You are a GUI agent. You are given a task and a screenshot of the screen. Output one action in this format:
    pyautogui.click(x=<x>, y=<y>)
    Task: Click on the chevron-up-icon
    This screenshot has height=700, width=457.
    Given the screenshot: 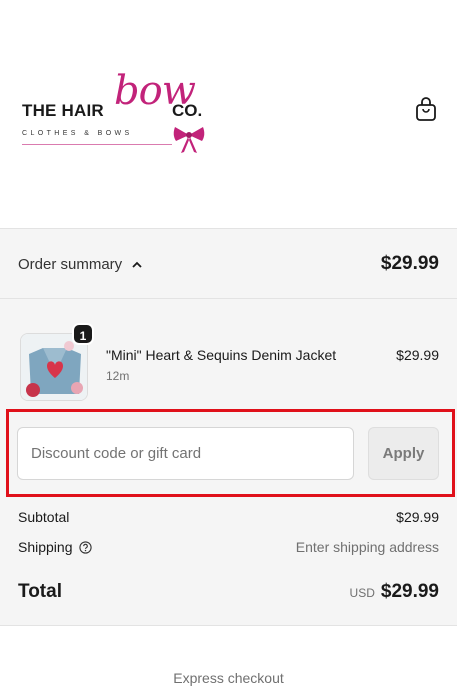 What is the action you would take?
    pyautogui.click(x=137, y=264)
    